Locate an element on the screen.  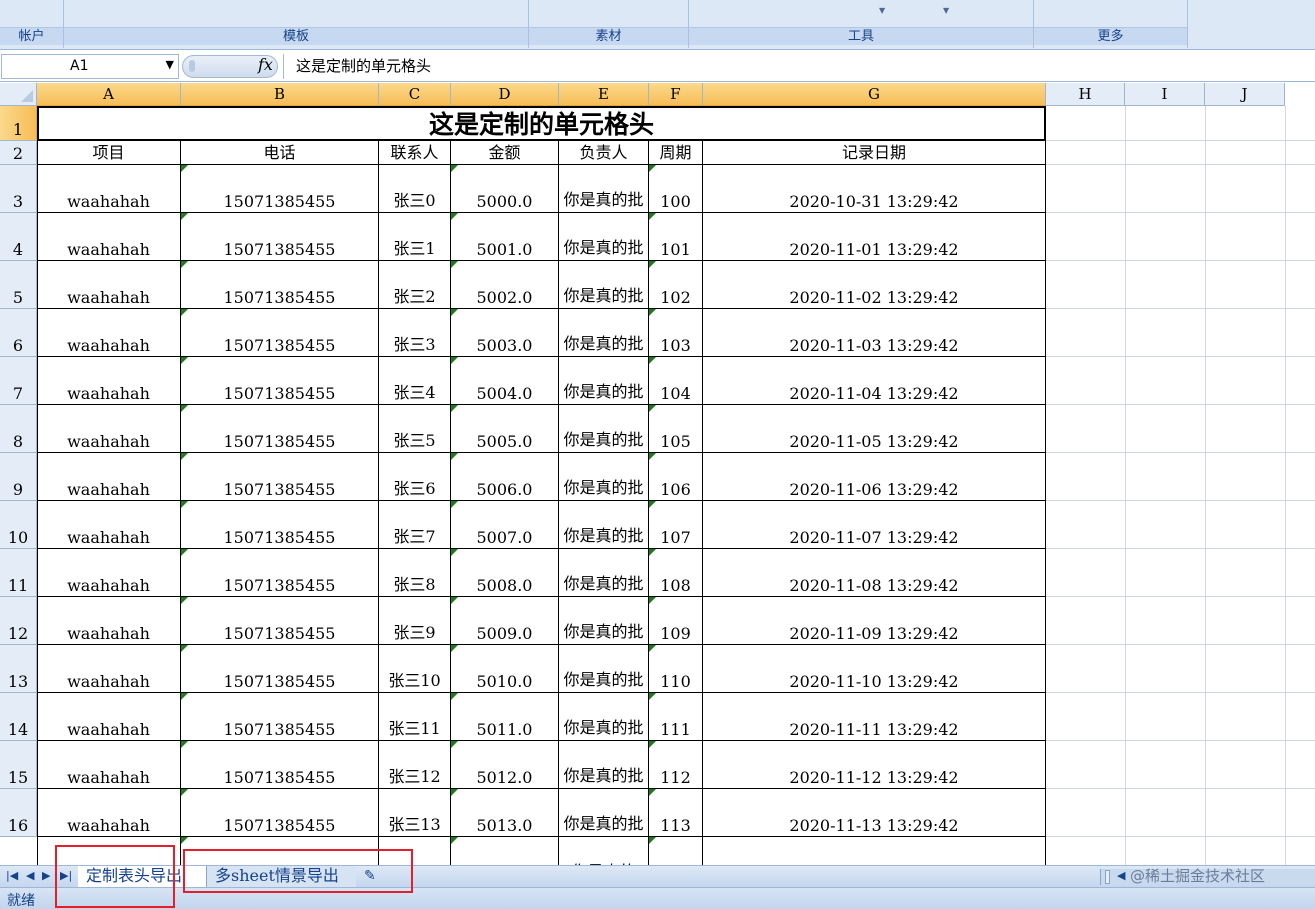
ribbon-group-more: 更多 is located at coordinates (1111, 24).